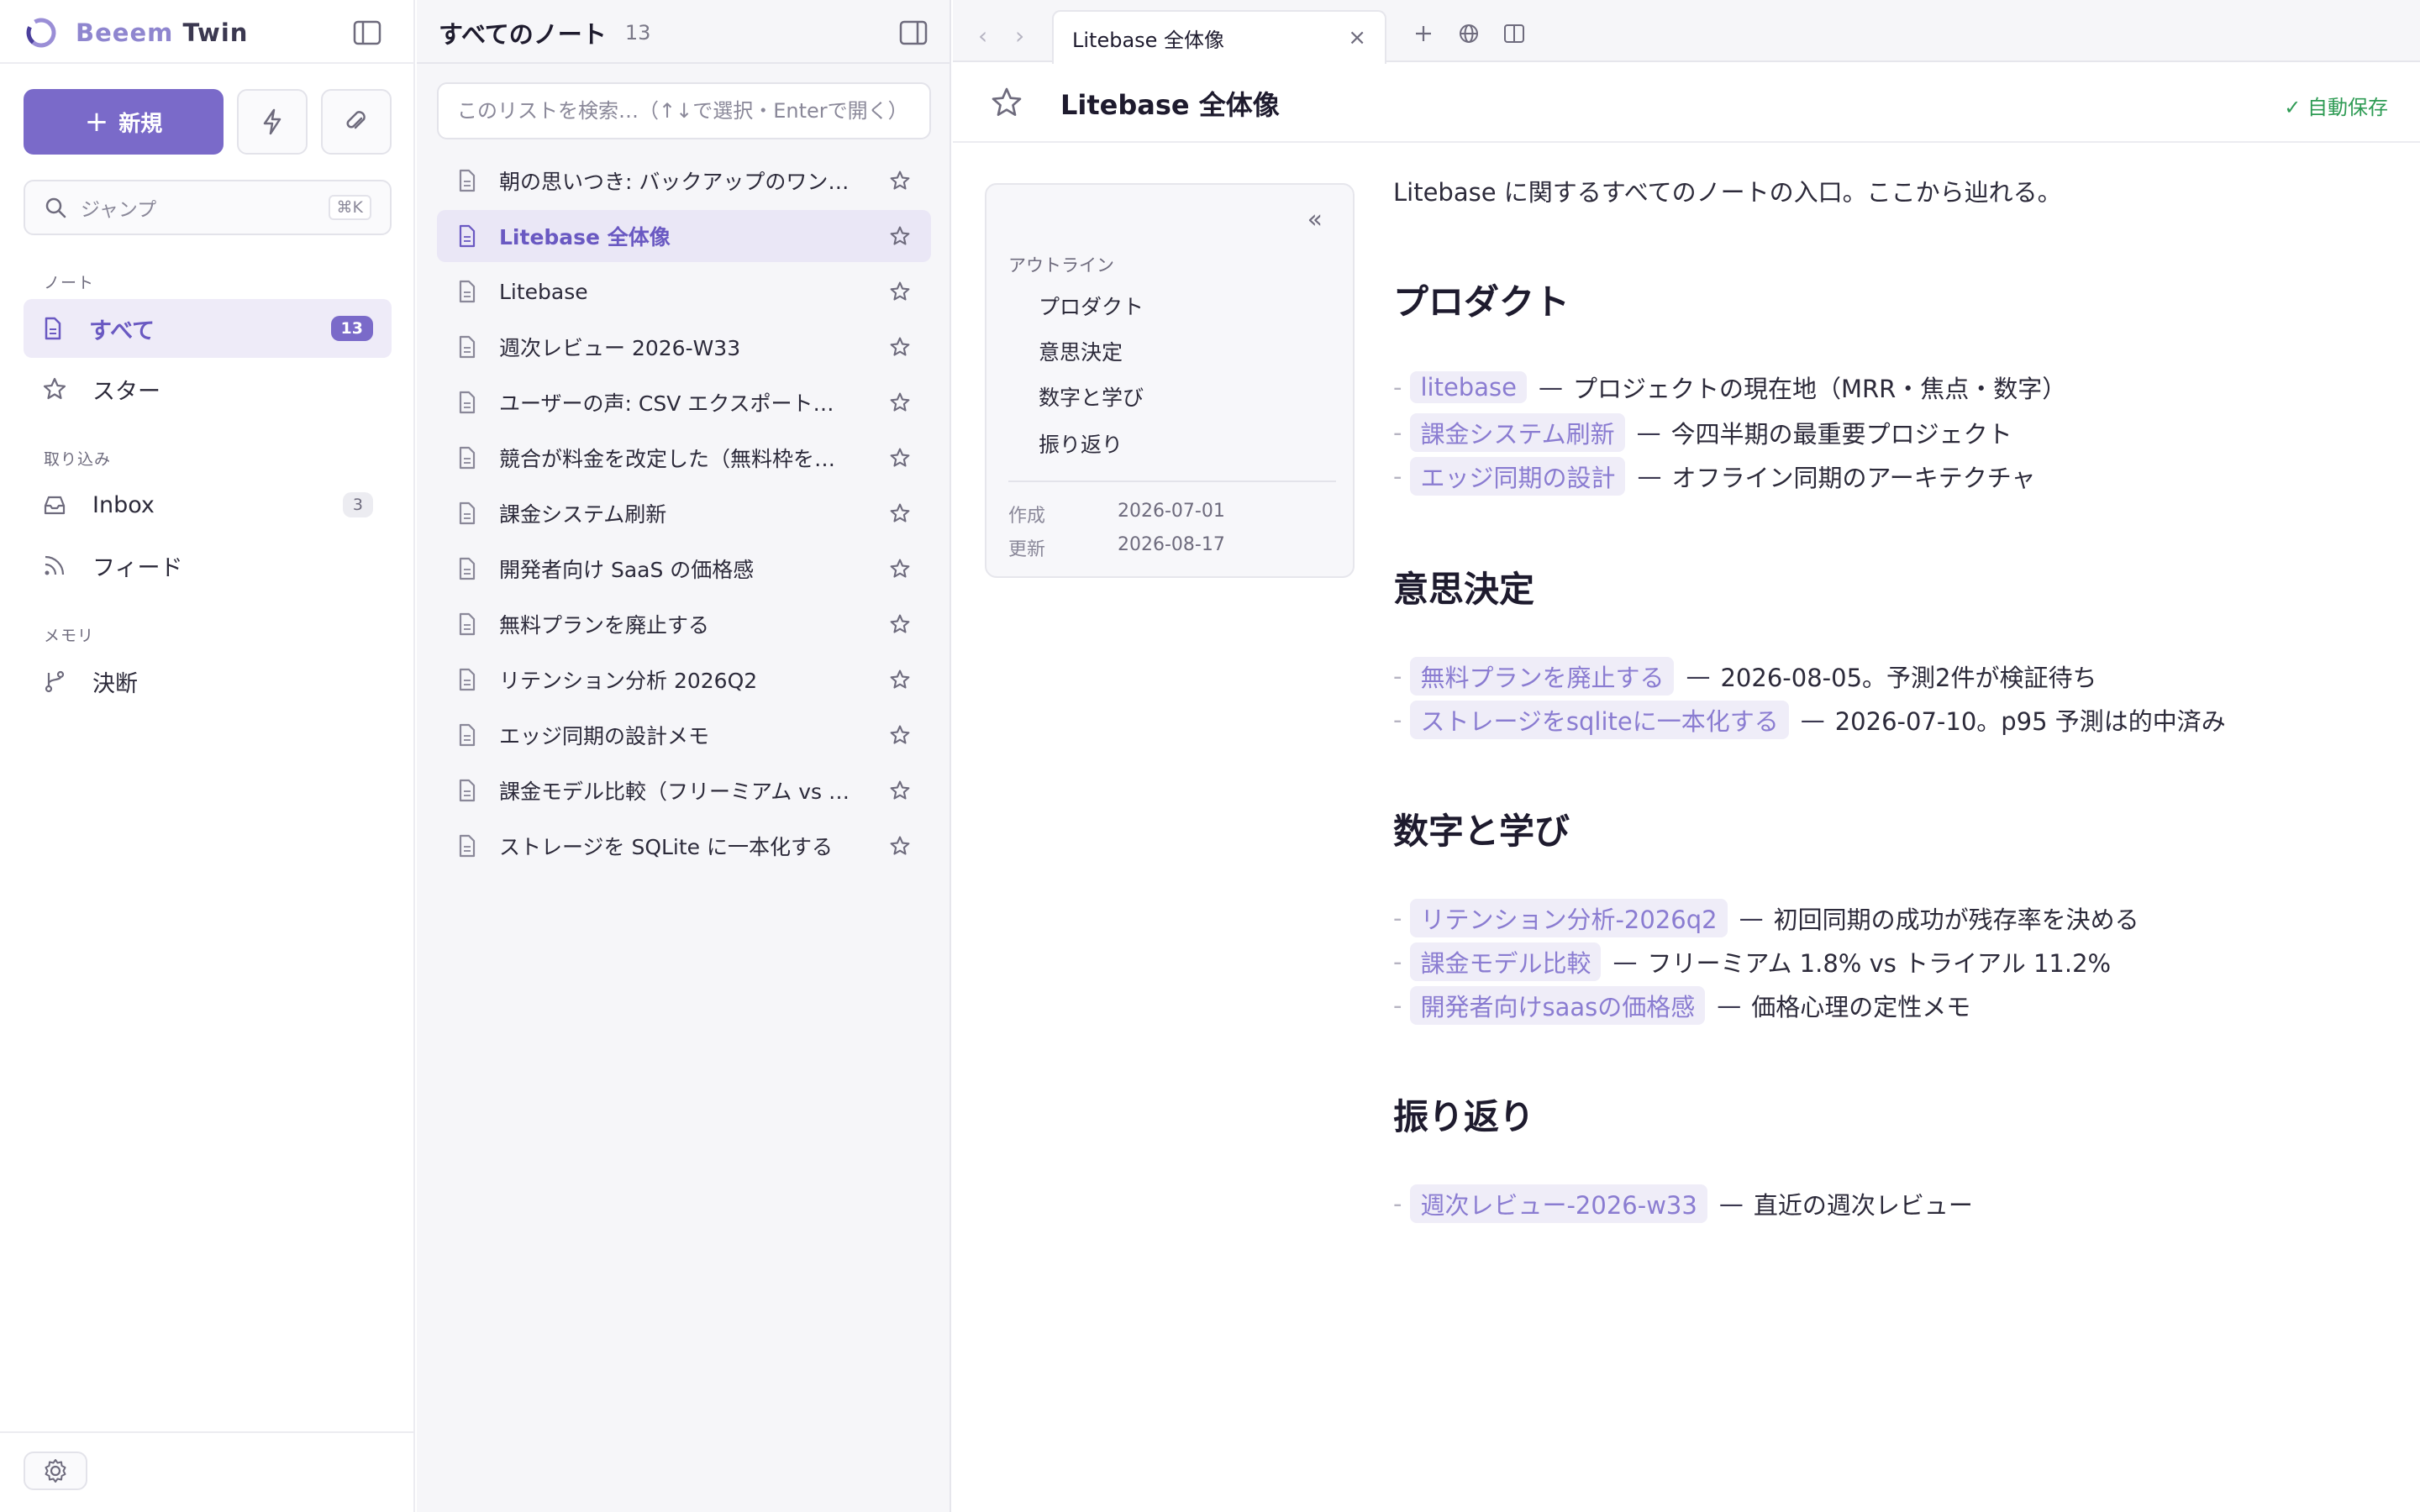 The width and height of the screenshot is (2420, 1512). Describe the element at coordinates (684, 790) in the screenshot. I see `note-list-item: 課金モデル比較（フリーミアム vs トライアル）` at that location.